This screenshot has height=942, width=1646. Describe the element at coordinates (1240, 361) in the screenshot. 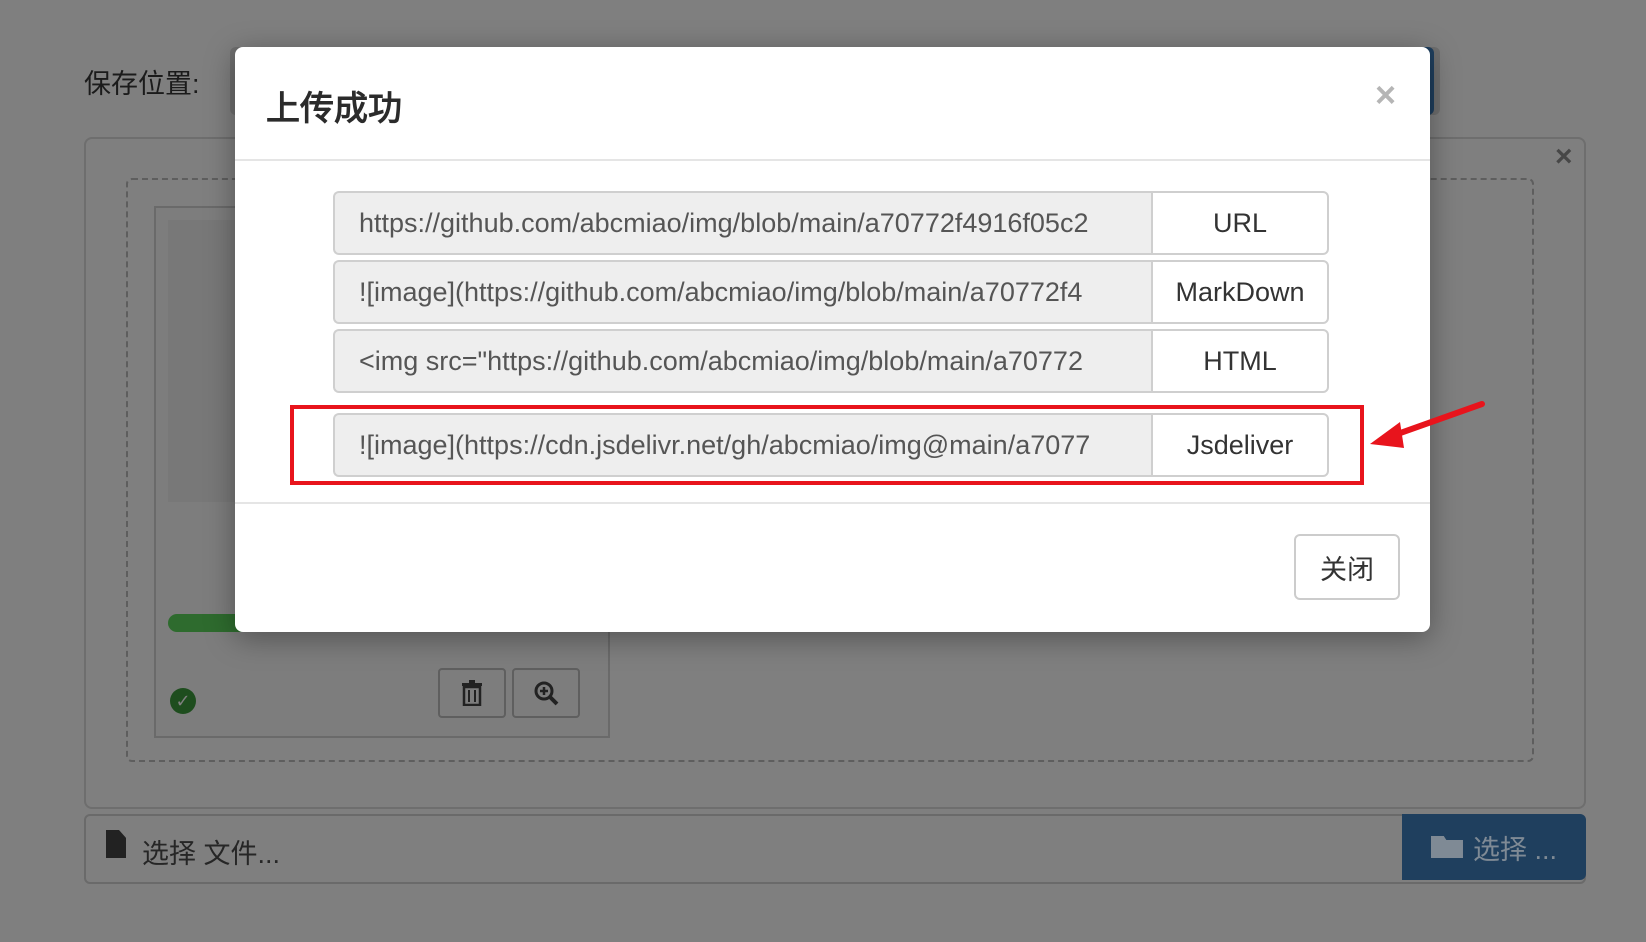

I see `copy-html-button: HTML` at that location.